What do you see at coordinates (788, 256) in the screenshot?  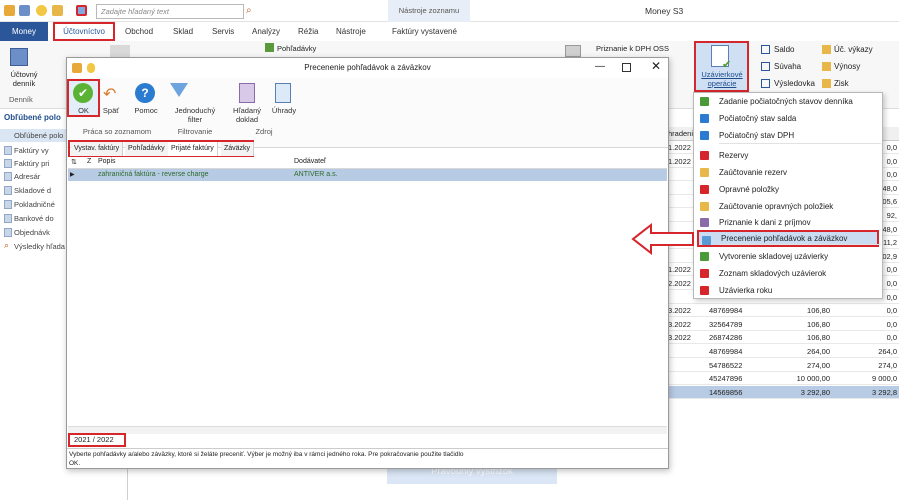 I see `menu-item: Vytvorenie skladovej uzávierky` at bounding box center [788, 256].